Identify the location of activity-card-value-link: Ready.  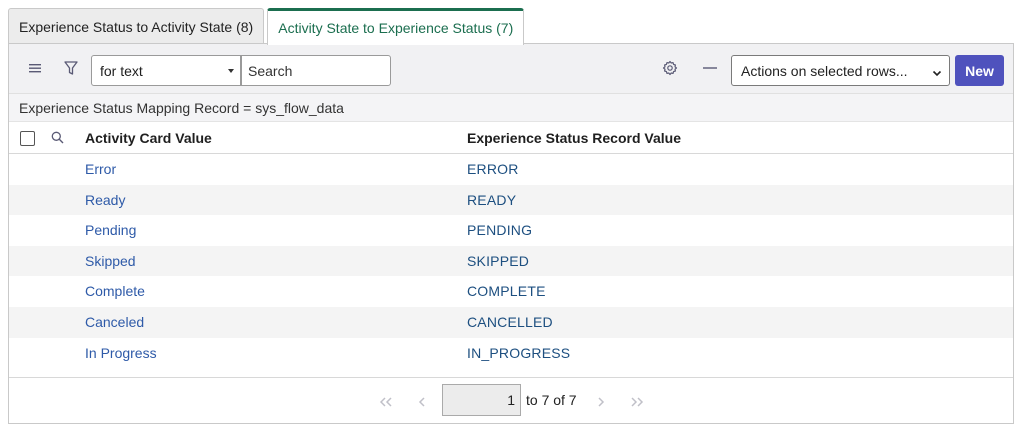
(105, 200).